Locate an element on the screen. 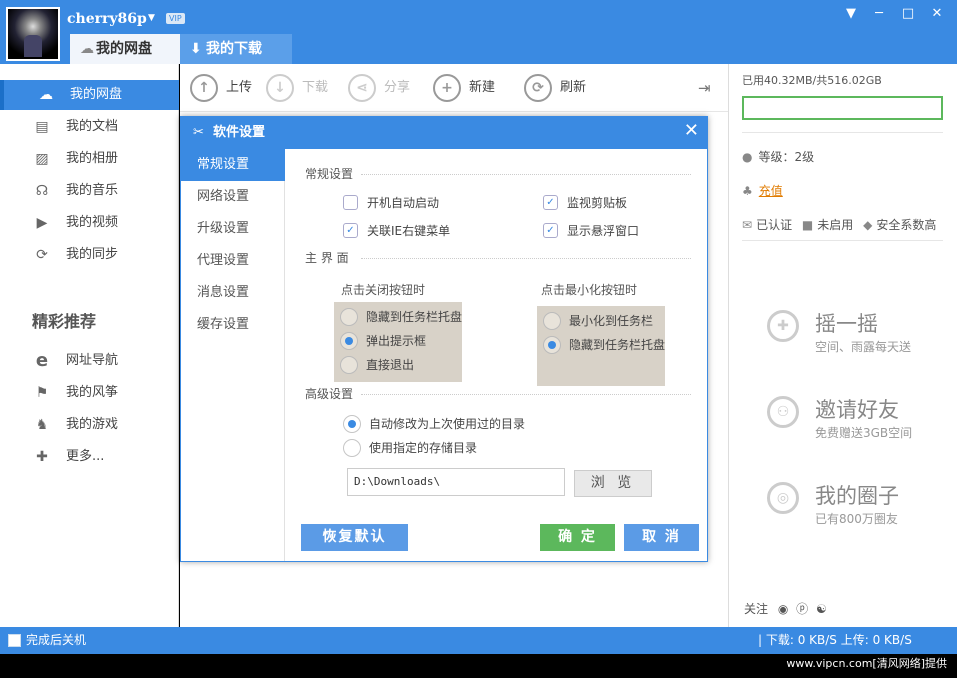 This screenshot has width=957, height=678. cancel-button: 取 消 is located at coordinates (661, 537).